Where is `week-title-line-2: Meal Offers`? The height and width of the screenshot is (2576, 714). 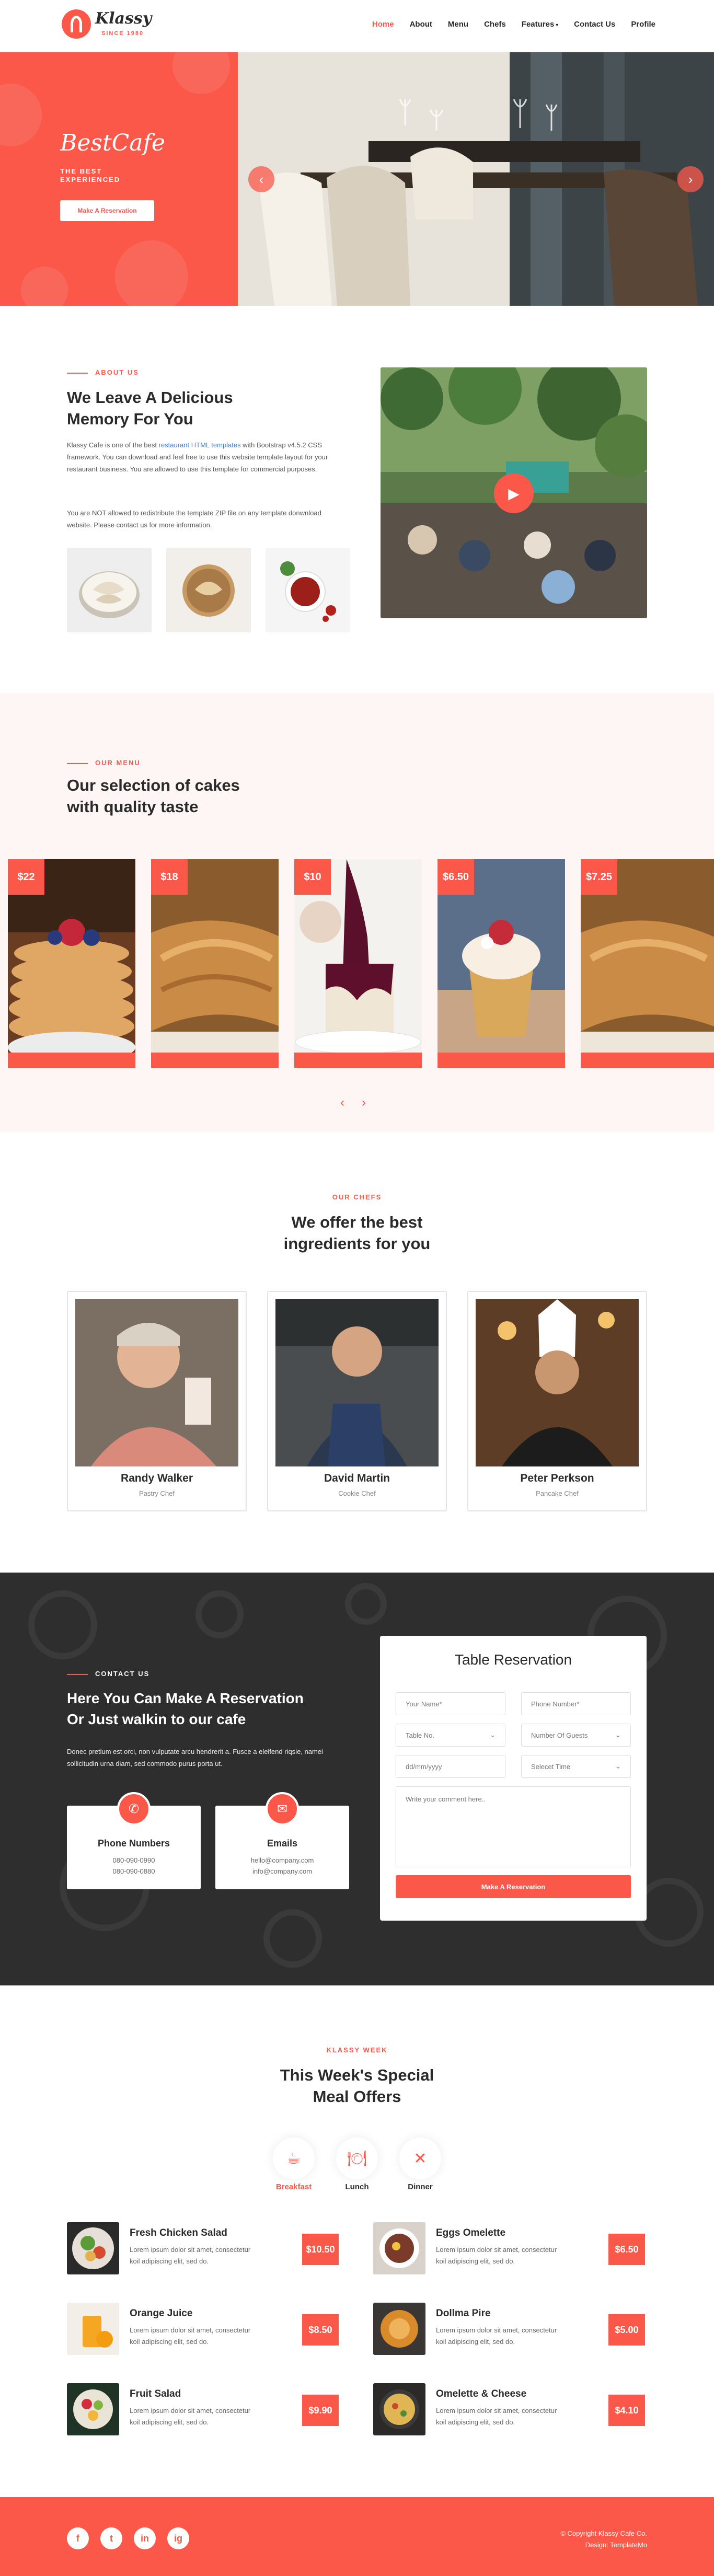
week-title-line-2: Meal Offers is located at coordinates (357, 2096).